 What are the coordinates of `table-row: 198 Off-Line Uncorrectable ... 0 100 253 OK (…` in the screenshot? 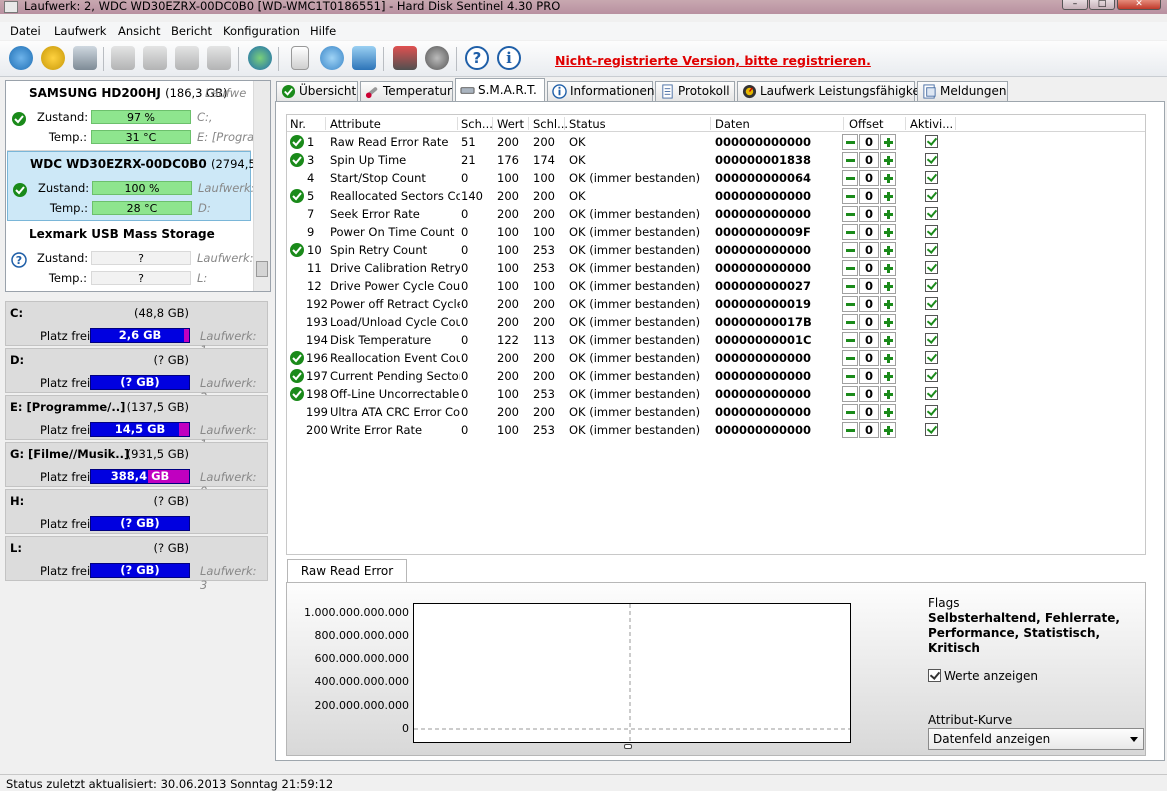 It's located at (716, 394).